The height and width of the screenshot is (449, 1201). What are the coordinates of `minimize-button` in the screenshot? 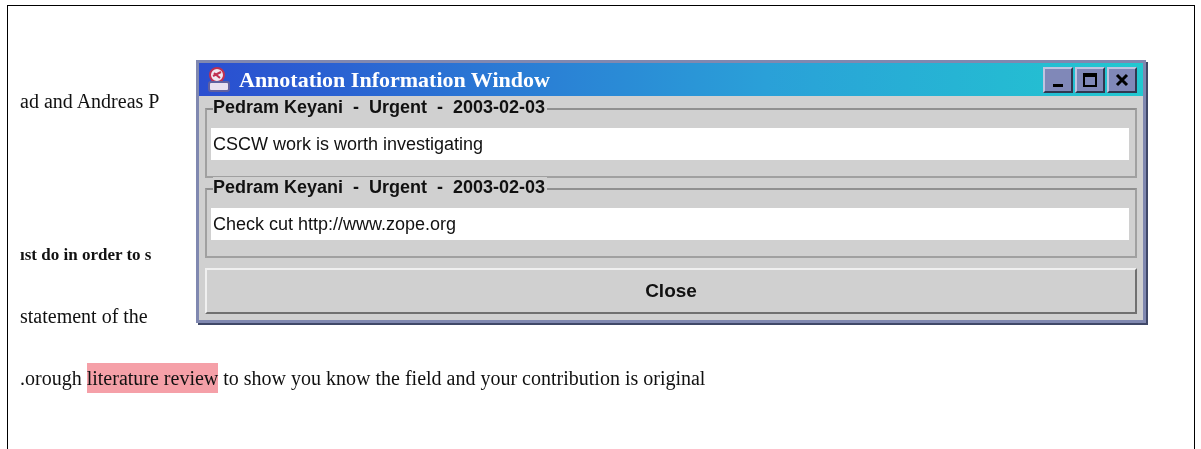 It's located at (1058, 79).